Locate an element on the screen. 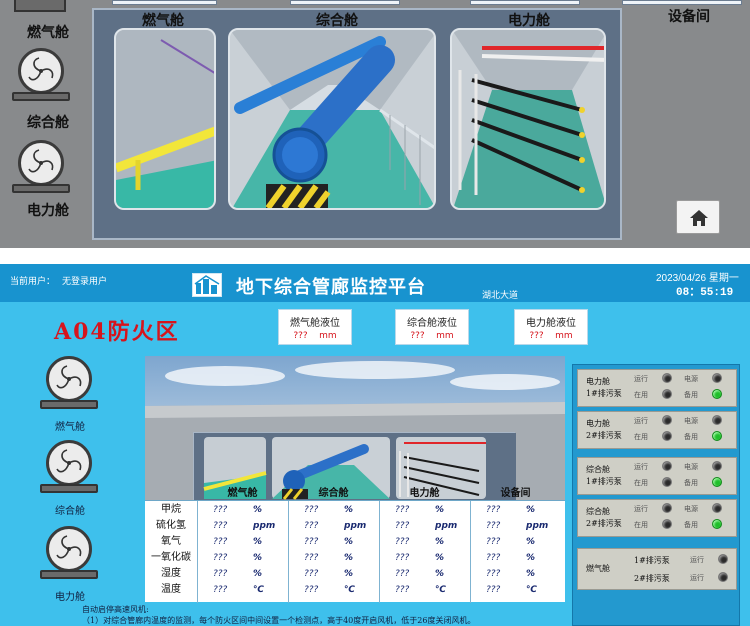 This screenshot has height=626, width=750. fan-button-gas-partial is located at coordinates (40, 6).